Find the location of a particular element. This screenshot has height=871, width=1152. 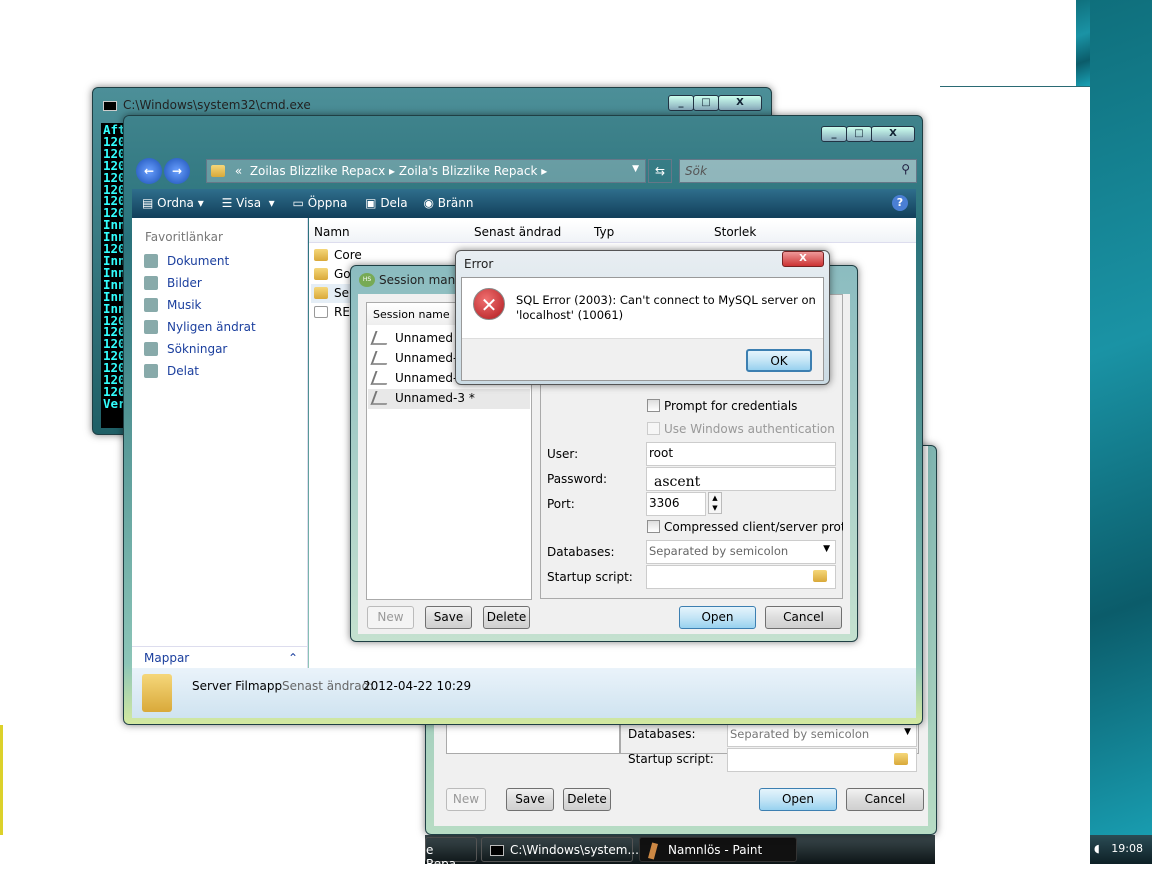

delete-button-back: Delete is located at coordinates (587, 799).